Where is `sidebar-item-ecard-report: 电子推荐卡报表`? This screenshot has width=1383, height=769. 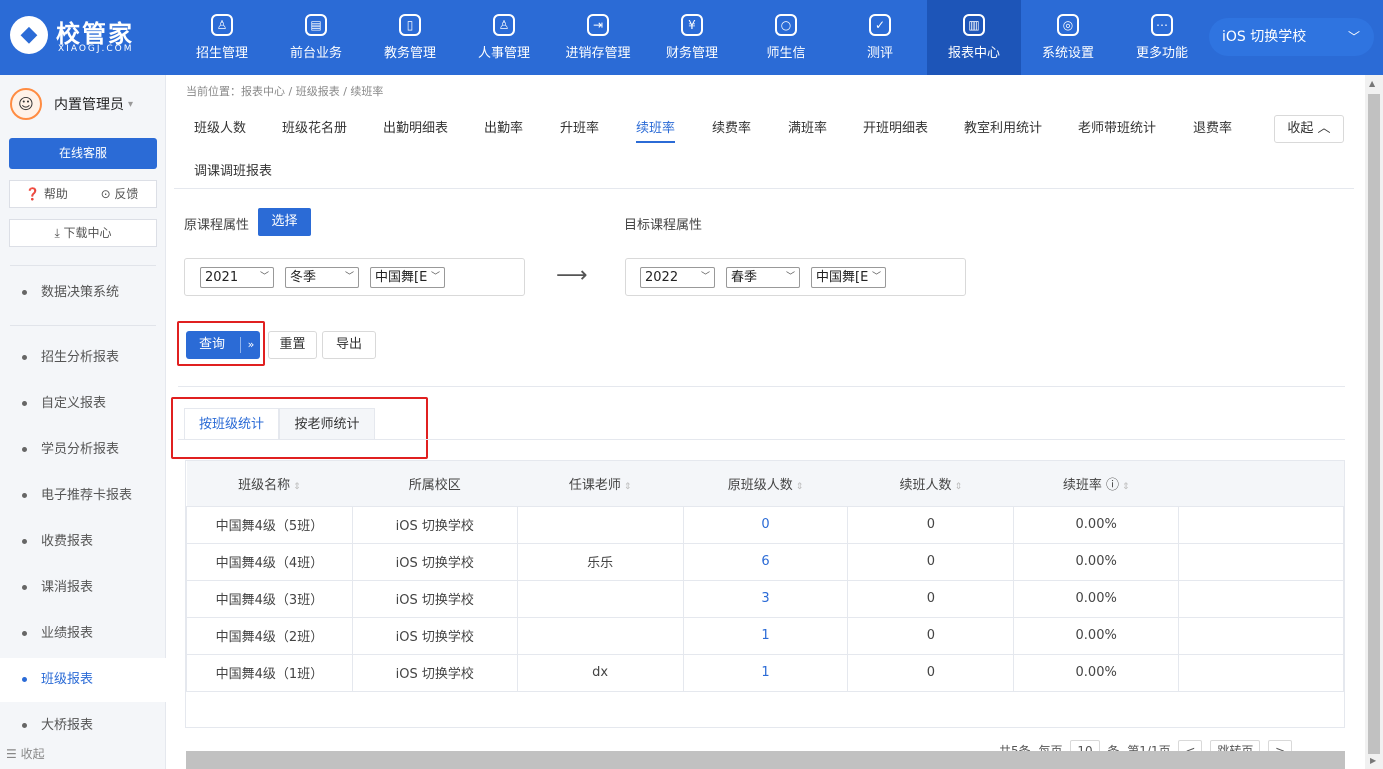 sidebar-item-ecard-report: 电子推荐卡报表 is located at coordinates (83, 496).